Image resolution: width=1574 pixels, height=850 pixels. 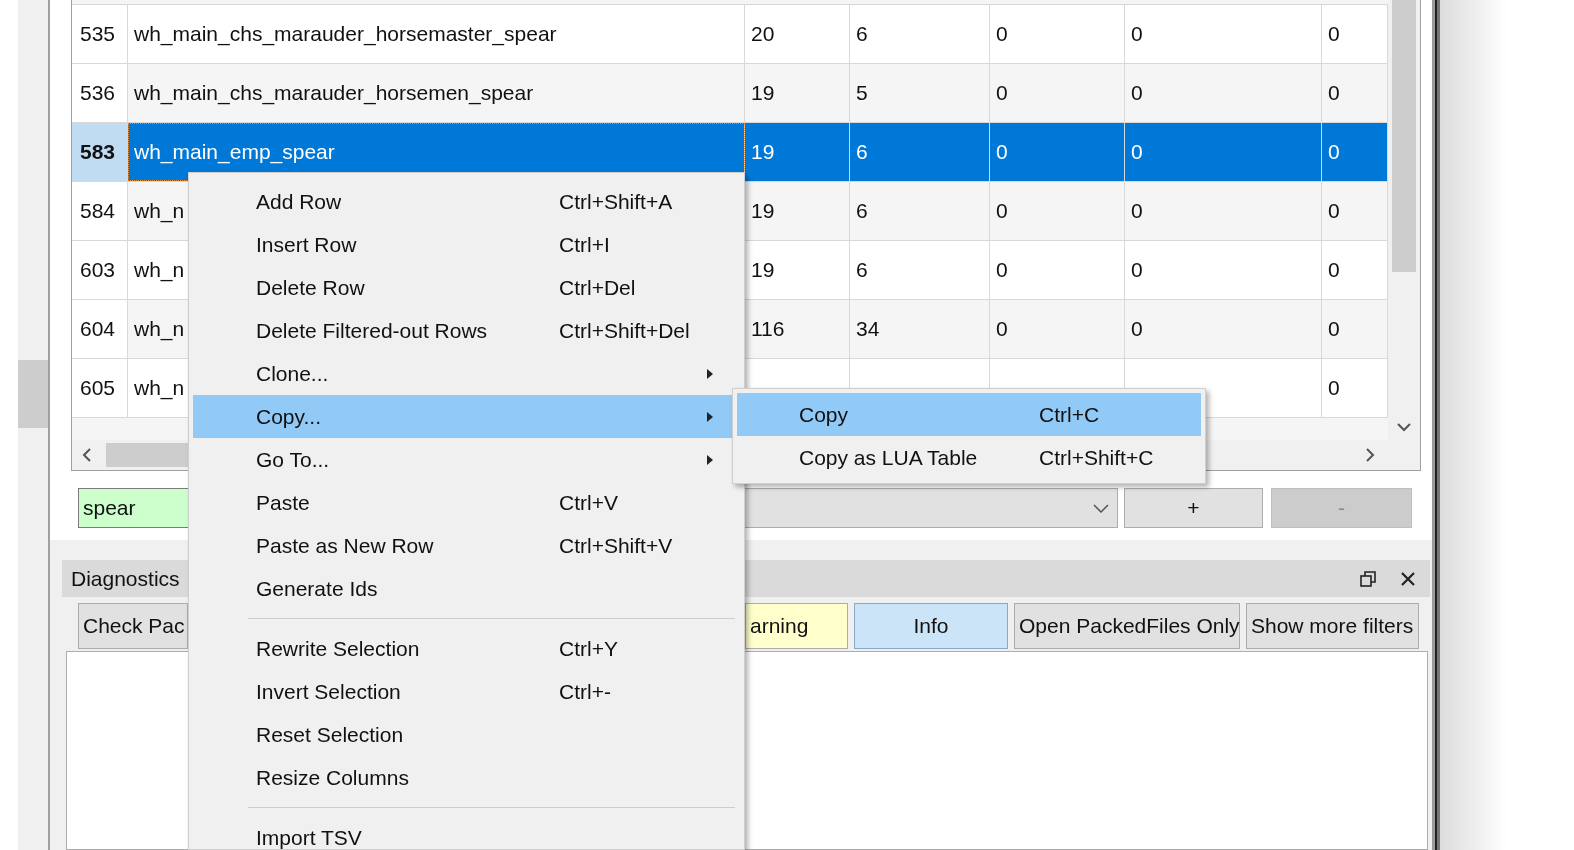 What do you see at coordinates (597, 287) in the screenshot?
I see `shortcut-text: Ctrl+Del` at bounding box center [597, 287].